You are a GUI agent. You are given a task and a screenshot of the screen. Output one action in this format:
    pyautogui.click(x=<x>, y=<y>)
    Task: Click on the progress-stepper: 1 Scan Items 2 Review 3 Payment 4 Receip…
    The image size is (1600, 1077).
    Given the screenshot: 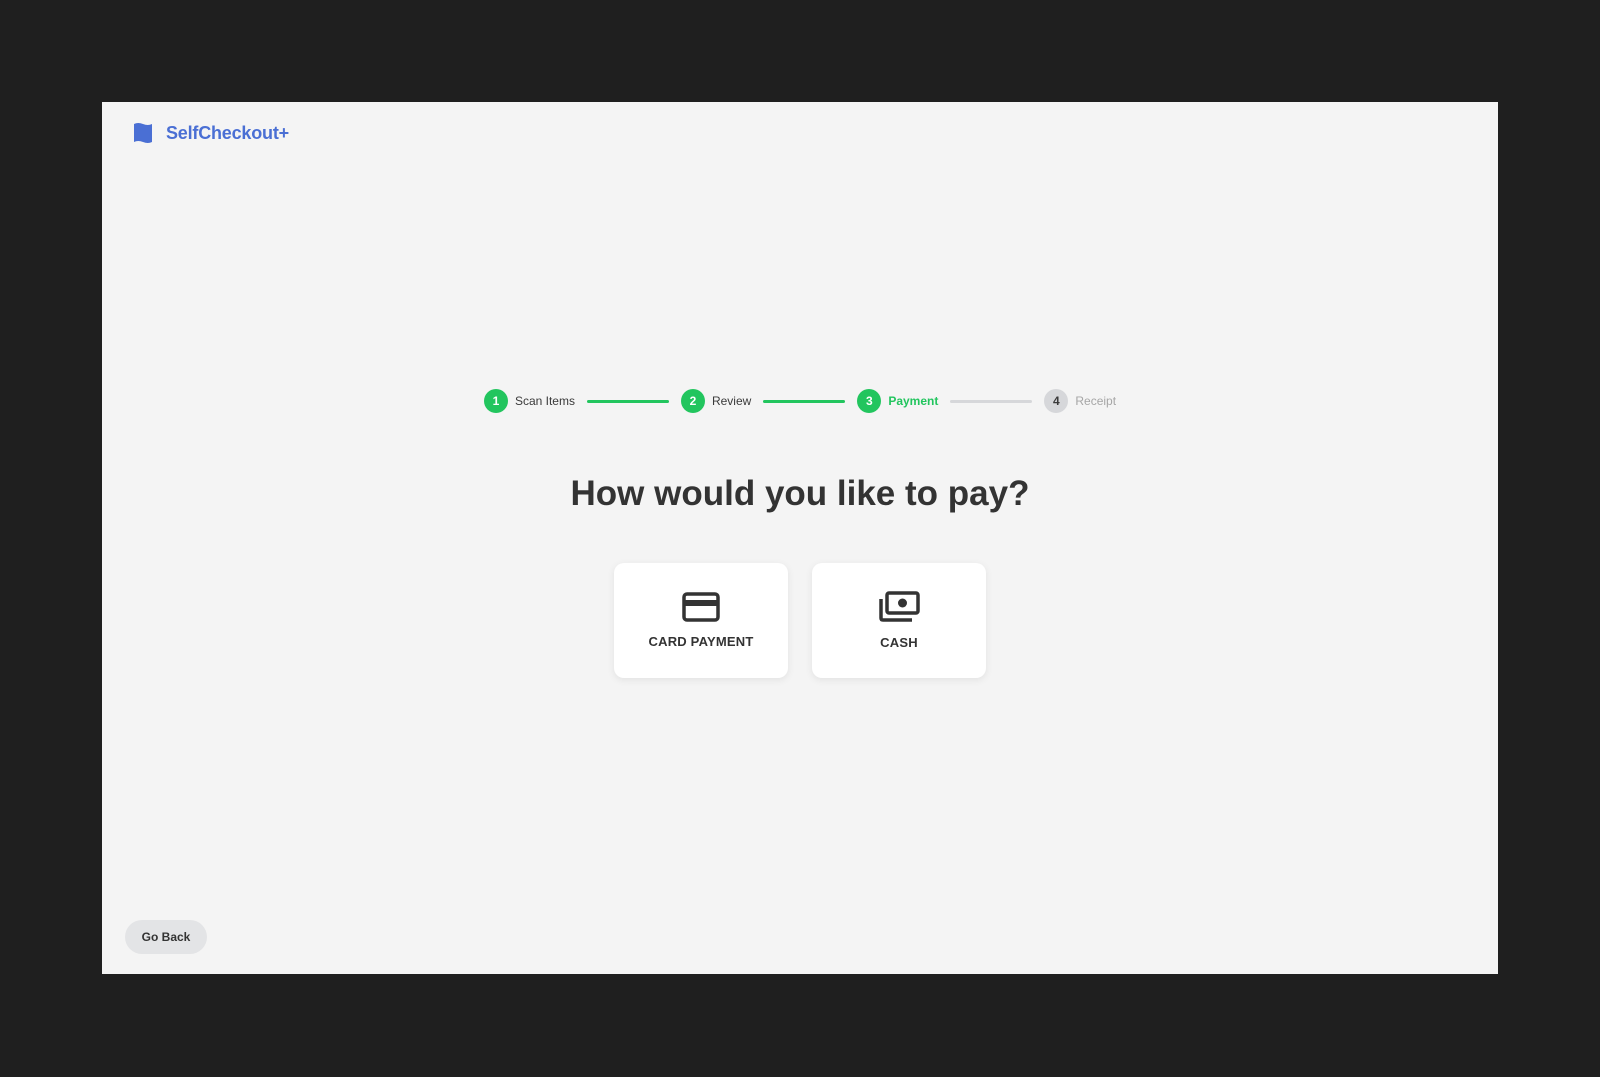 What is the action you would take?
    pyautogui.click(x=800, y=401)
    